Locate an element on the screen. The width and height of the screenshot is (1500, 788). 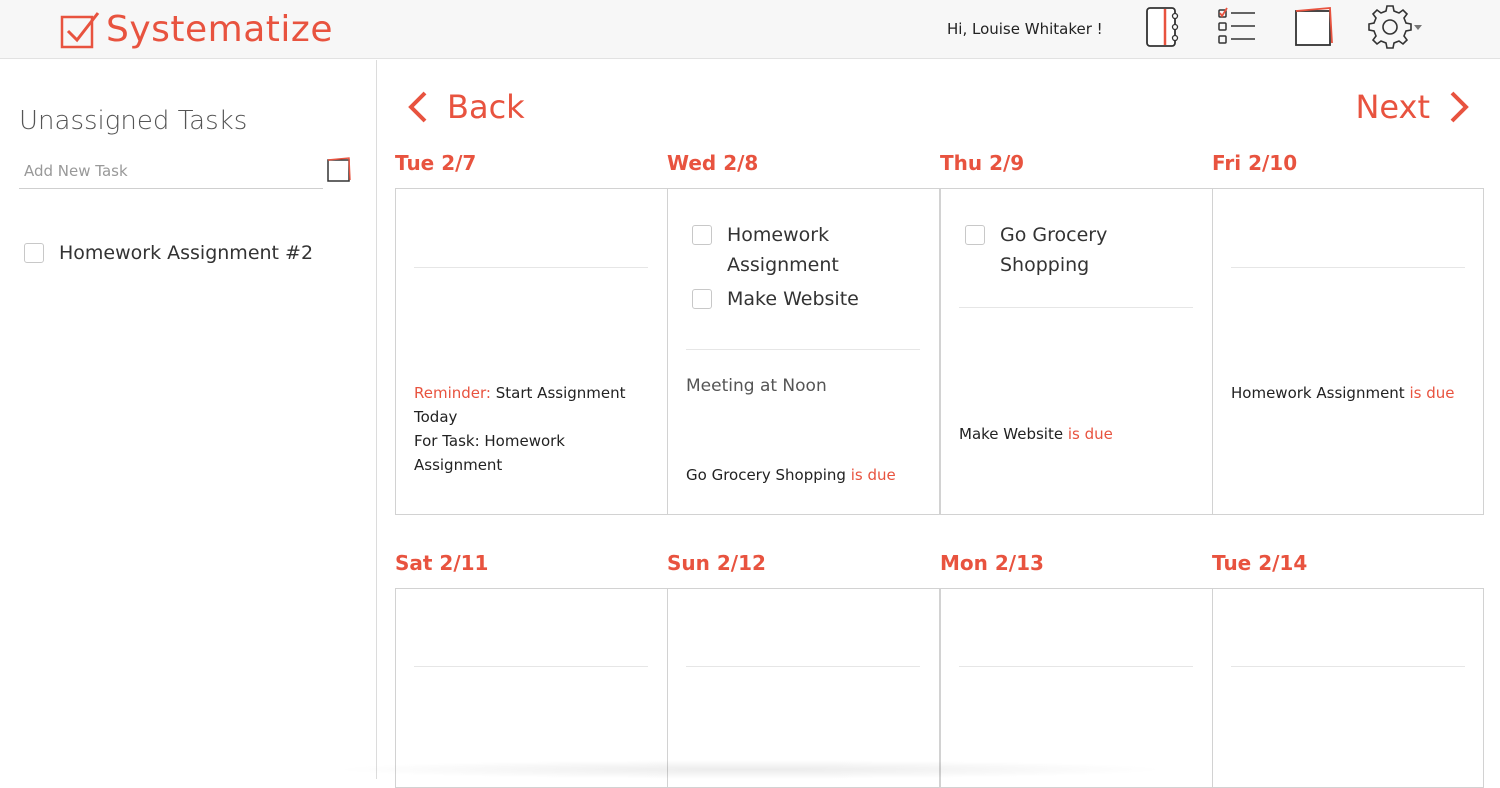
settings-gear-icon is located at coordinates (1397, 27).